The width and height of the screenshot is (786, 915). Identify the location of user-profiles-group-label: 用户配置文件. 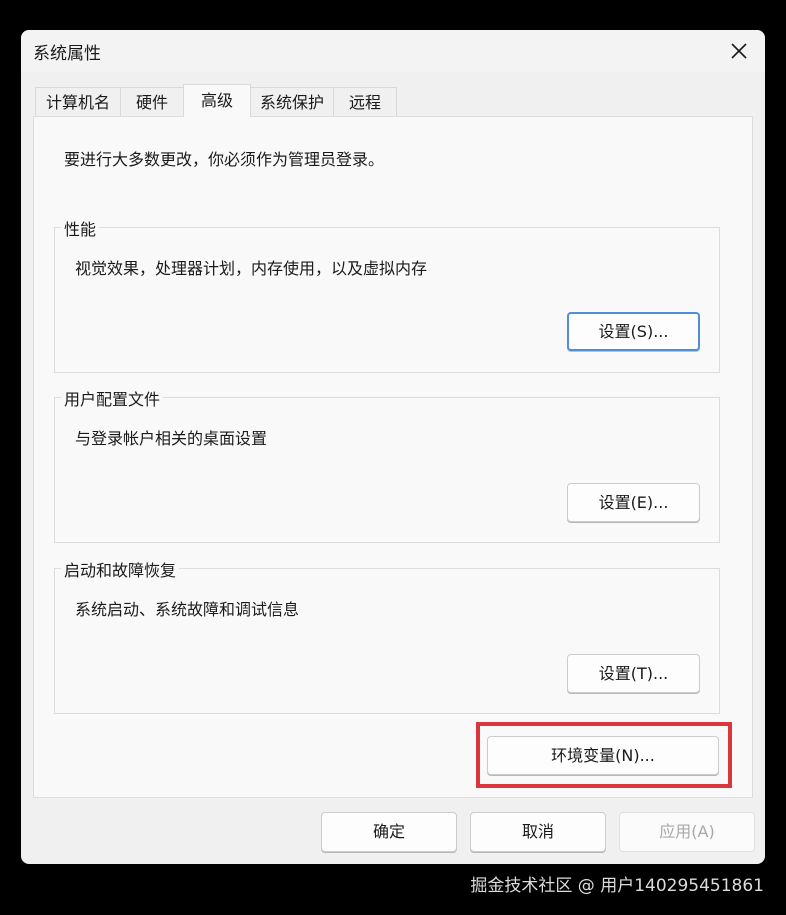
(112, 398).